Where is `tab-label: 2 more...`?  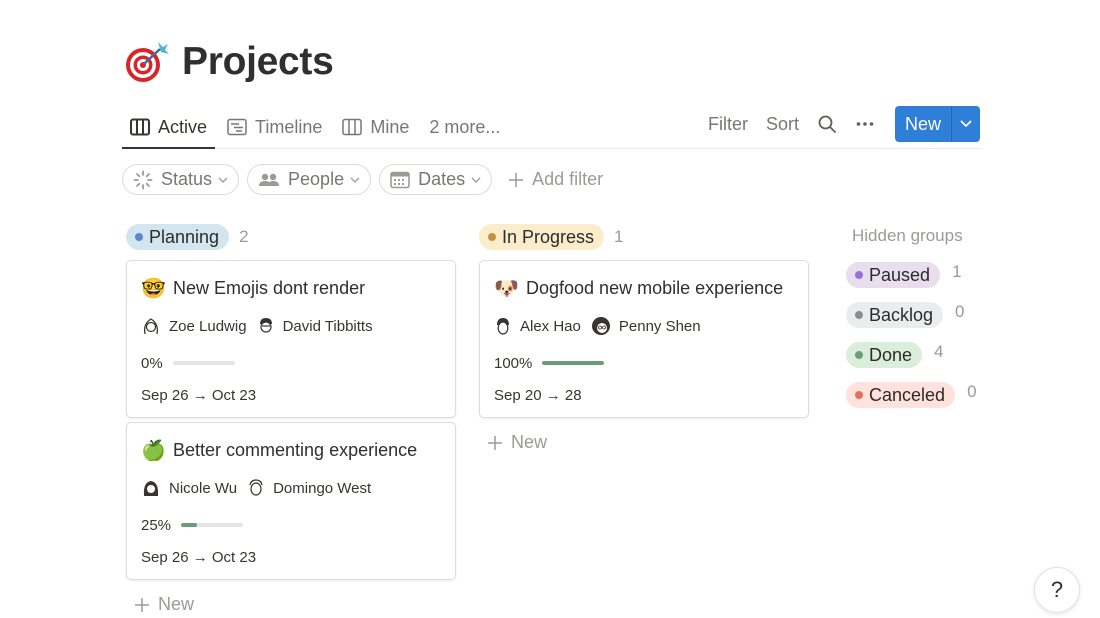 tab-label: 2 more... is located at coordinates (465, 126).